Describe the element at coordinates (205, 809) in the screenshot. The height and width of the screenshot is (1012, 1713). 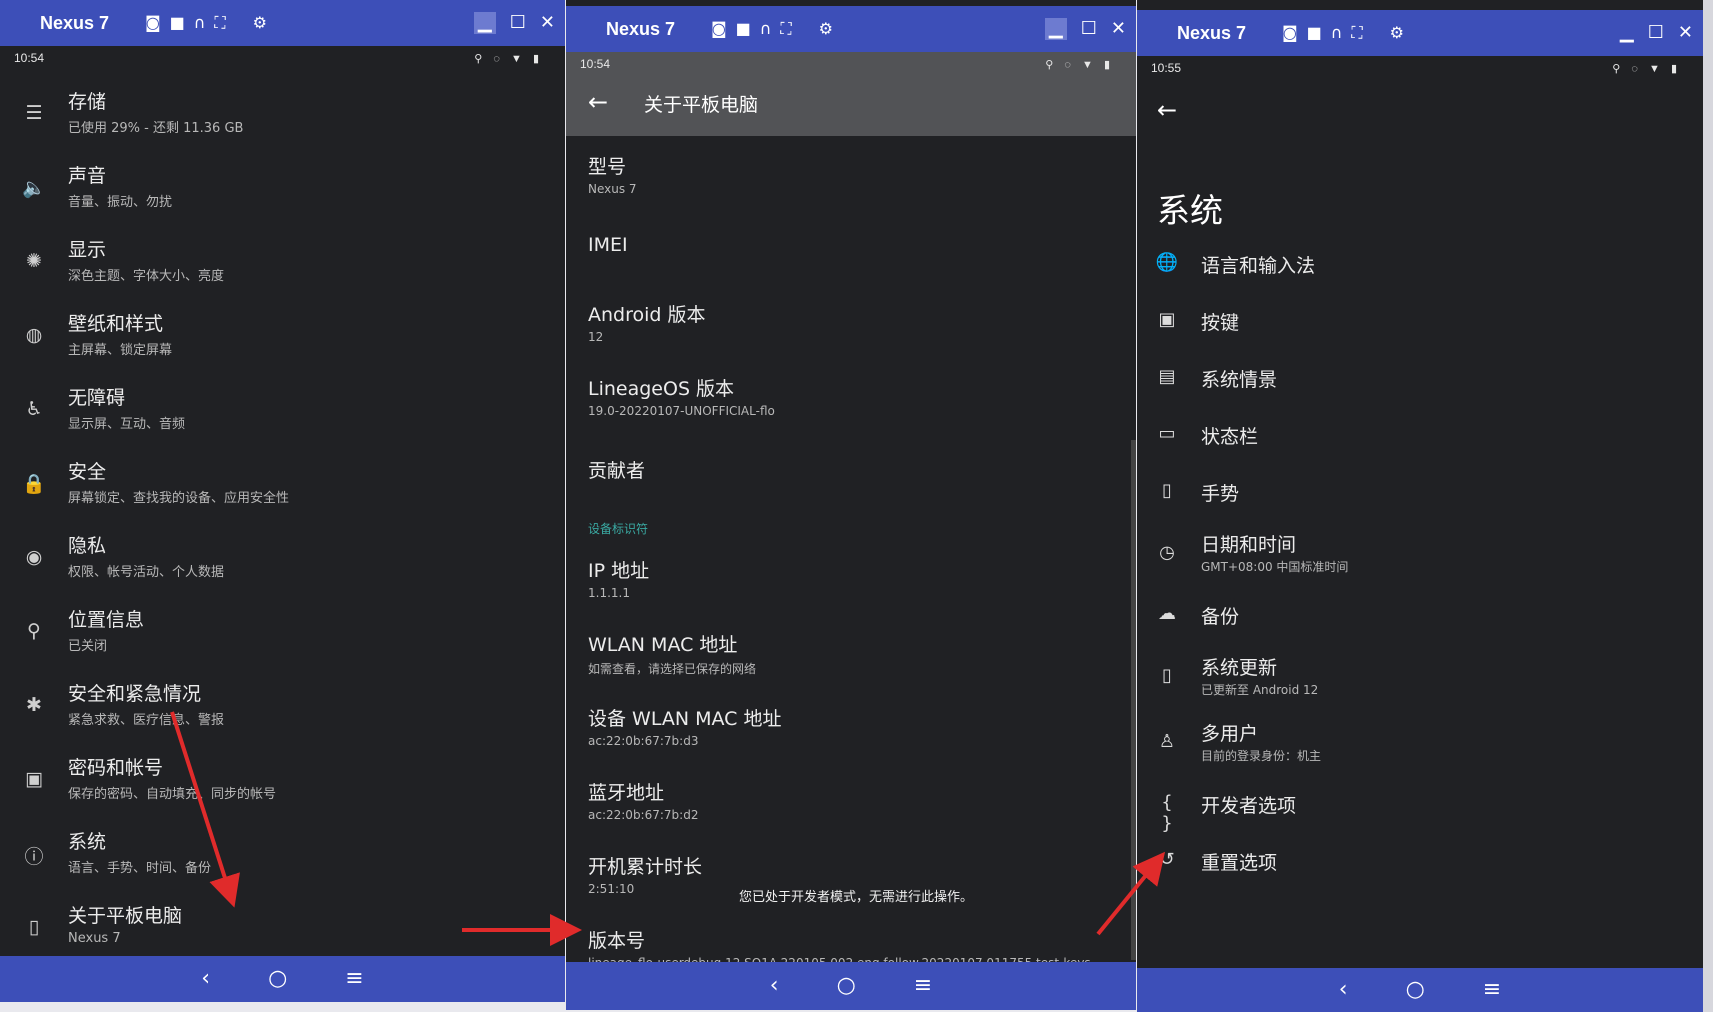
I see `arrow-to-about` at that location.